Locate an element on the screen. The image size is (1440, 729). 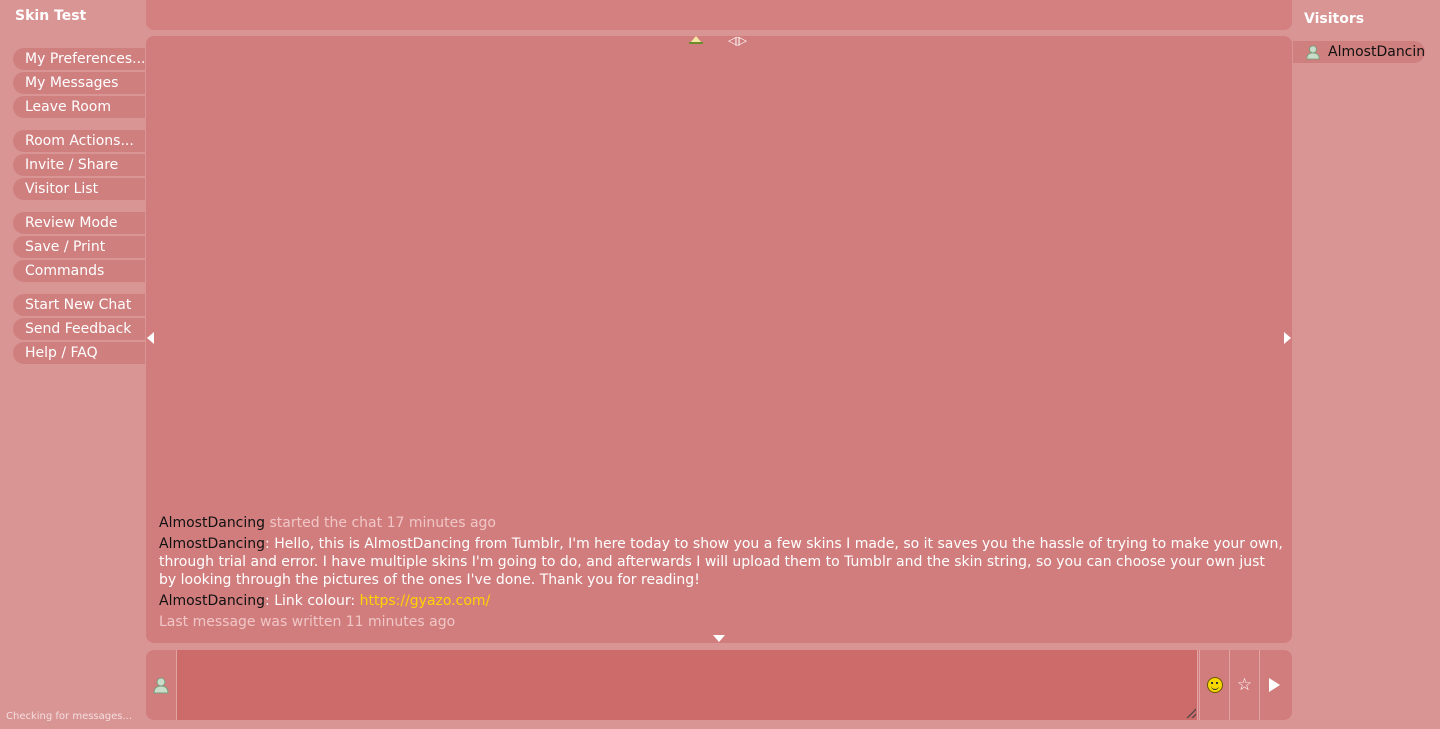
menu-group-help: Start New Chat Send Feedback Help / FAQ is located at coordinates (79, 329).